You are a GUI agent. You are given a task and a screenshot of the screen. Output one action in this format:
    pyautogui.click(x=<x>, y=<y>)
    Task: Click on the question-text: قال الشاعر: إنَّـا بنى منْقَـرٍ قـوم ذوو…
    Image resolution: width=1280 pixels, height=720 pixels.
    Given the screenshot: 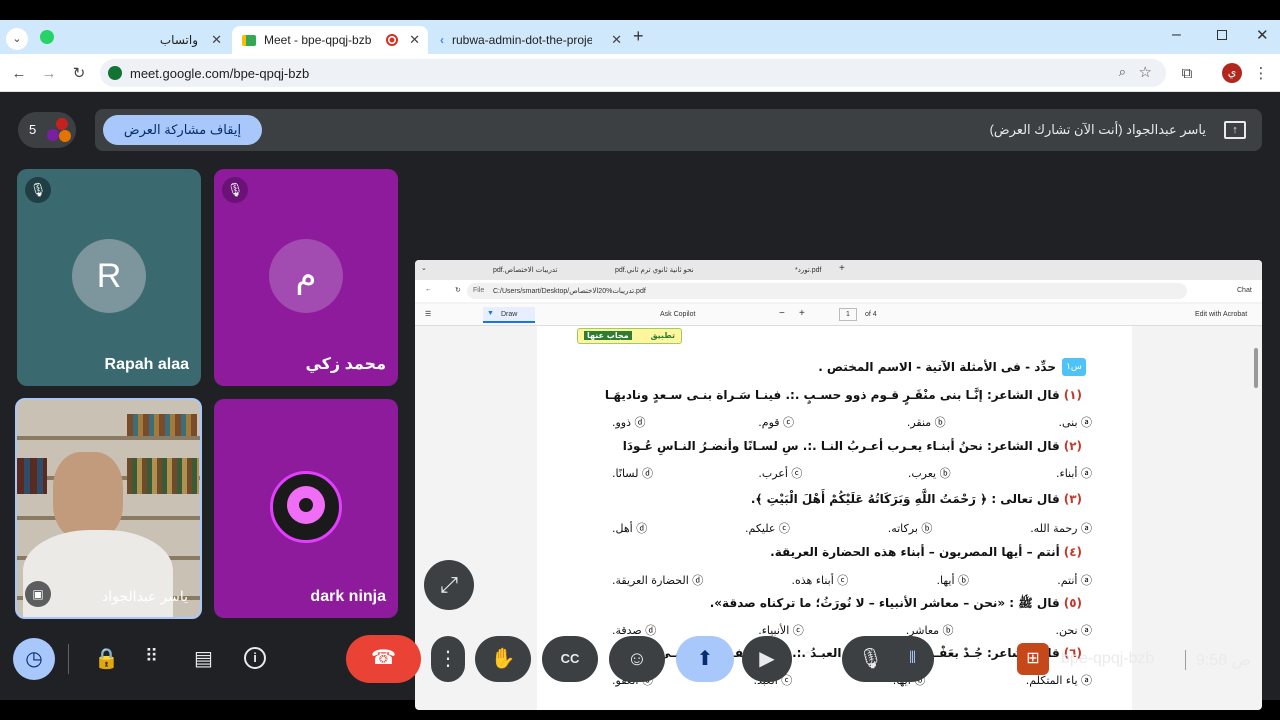 What is the action you would take?
    pyautogui.click(x=832, y=395)
    